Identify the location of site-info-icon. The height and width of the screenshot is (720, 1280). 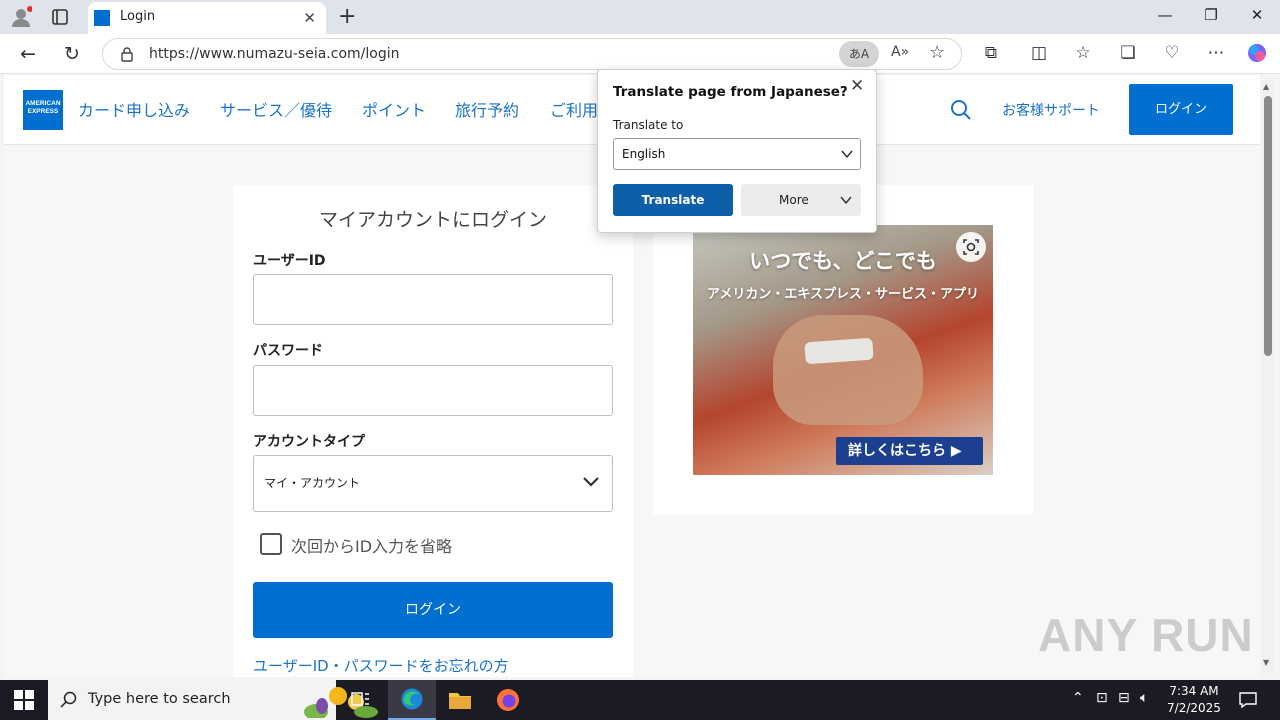
(127, 54).